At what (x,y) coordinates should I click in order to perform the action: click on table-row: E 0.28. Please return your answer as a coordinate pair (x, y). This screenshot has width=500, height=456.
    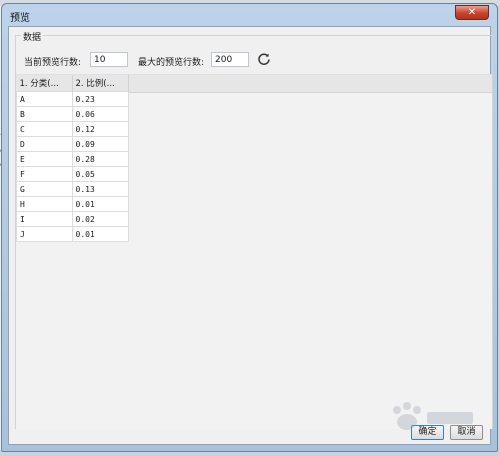
    Looking at the image, I should click on (72, 159).